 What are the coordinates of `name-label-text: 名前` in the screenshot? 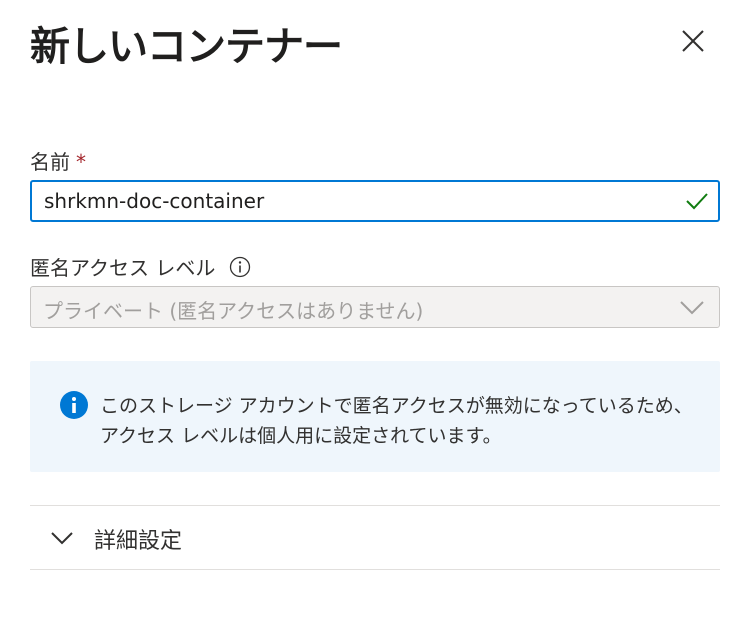 It's located at (50, 162).